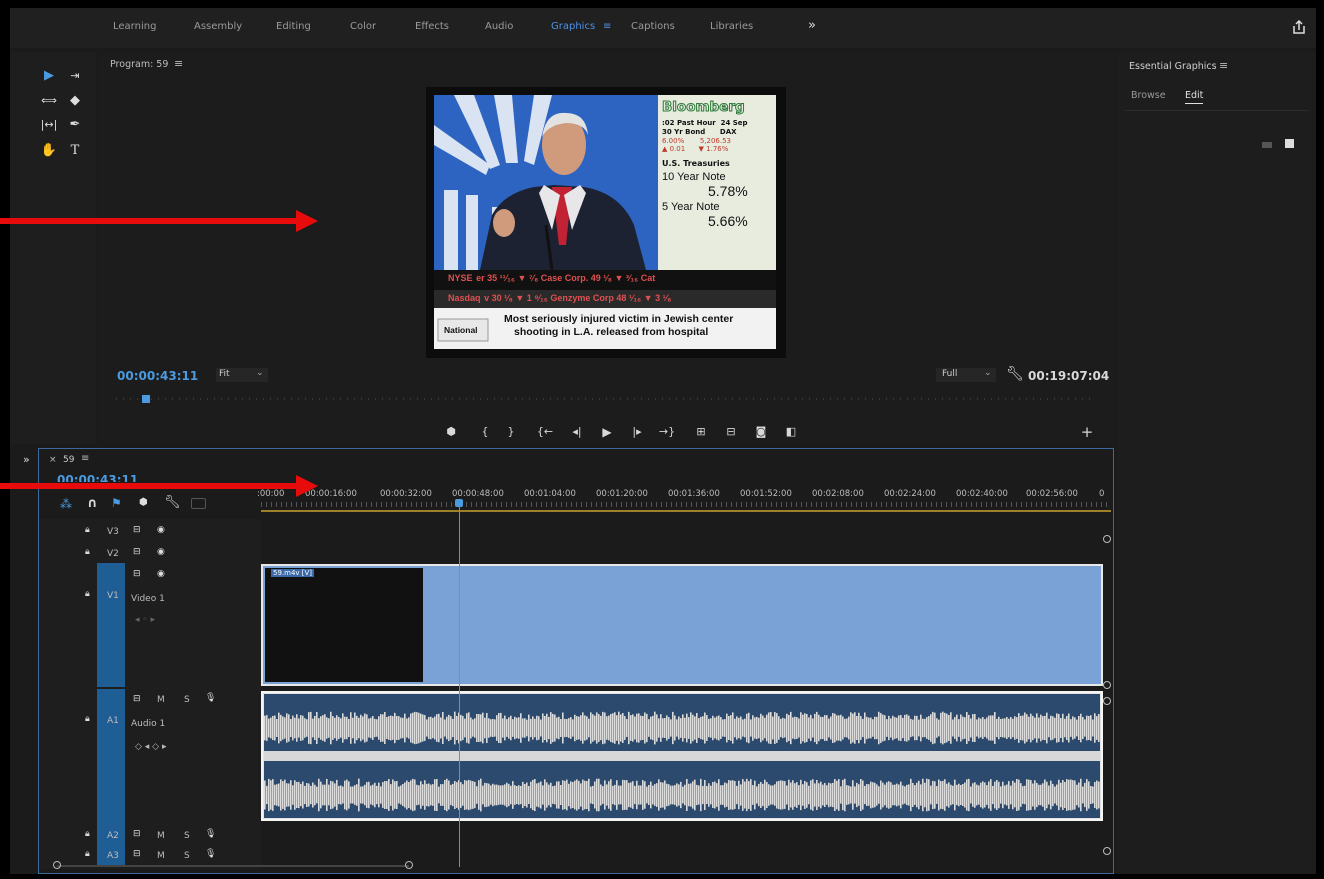 The height and width of the screenshot is (879, 1324). What do you see at coordinates (49, 101) in the screenshot?
I see `ripple-edit-icon: ⟺` at bounding box center [49, 101].